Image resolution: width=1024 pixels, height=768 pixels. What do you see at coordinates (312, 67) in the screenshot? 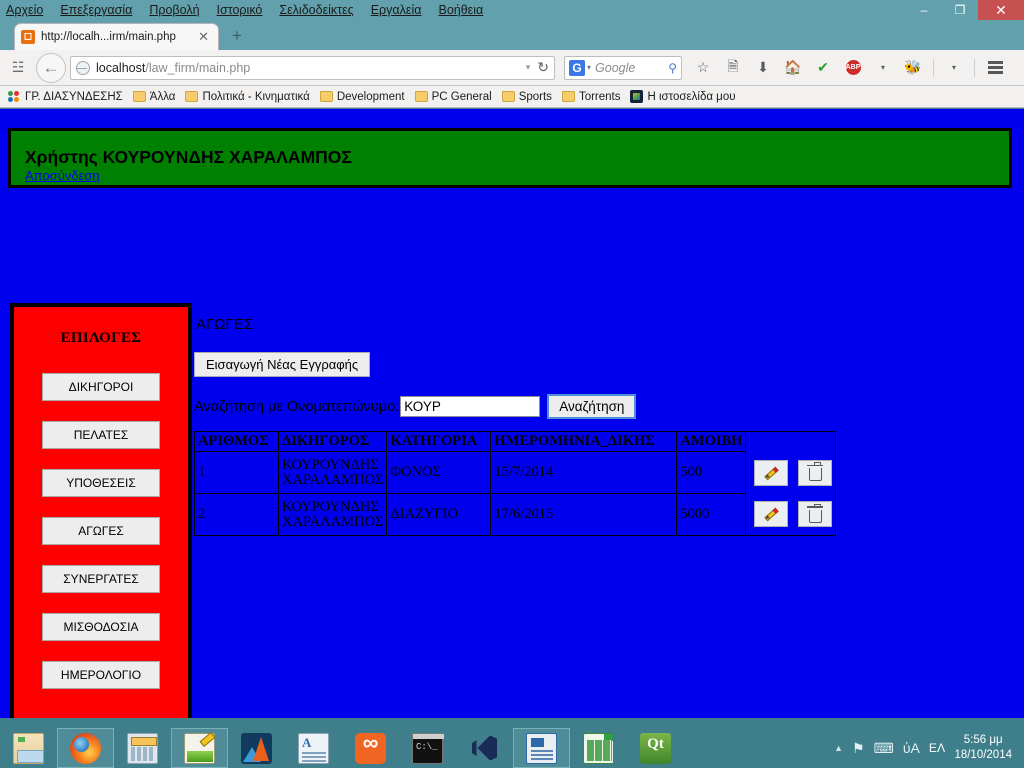
I see `address-bar: localhost/law_firm/main.php ▾ ↻` at bounding box center [312, 67].